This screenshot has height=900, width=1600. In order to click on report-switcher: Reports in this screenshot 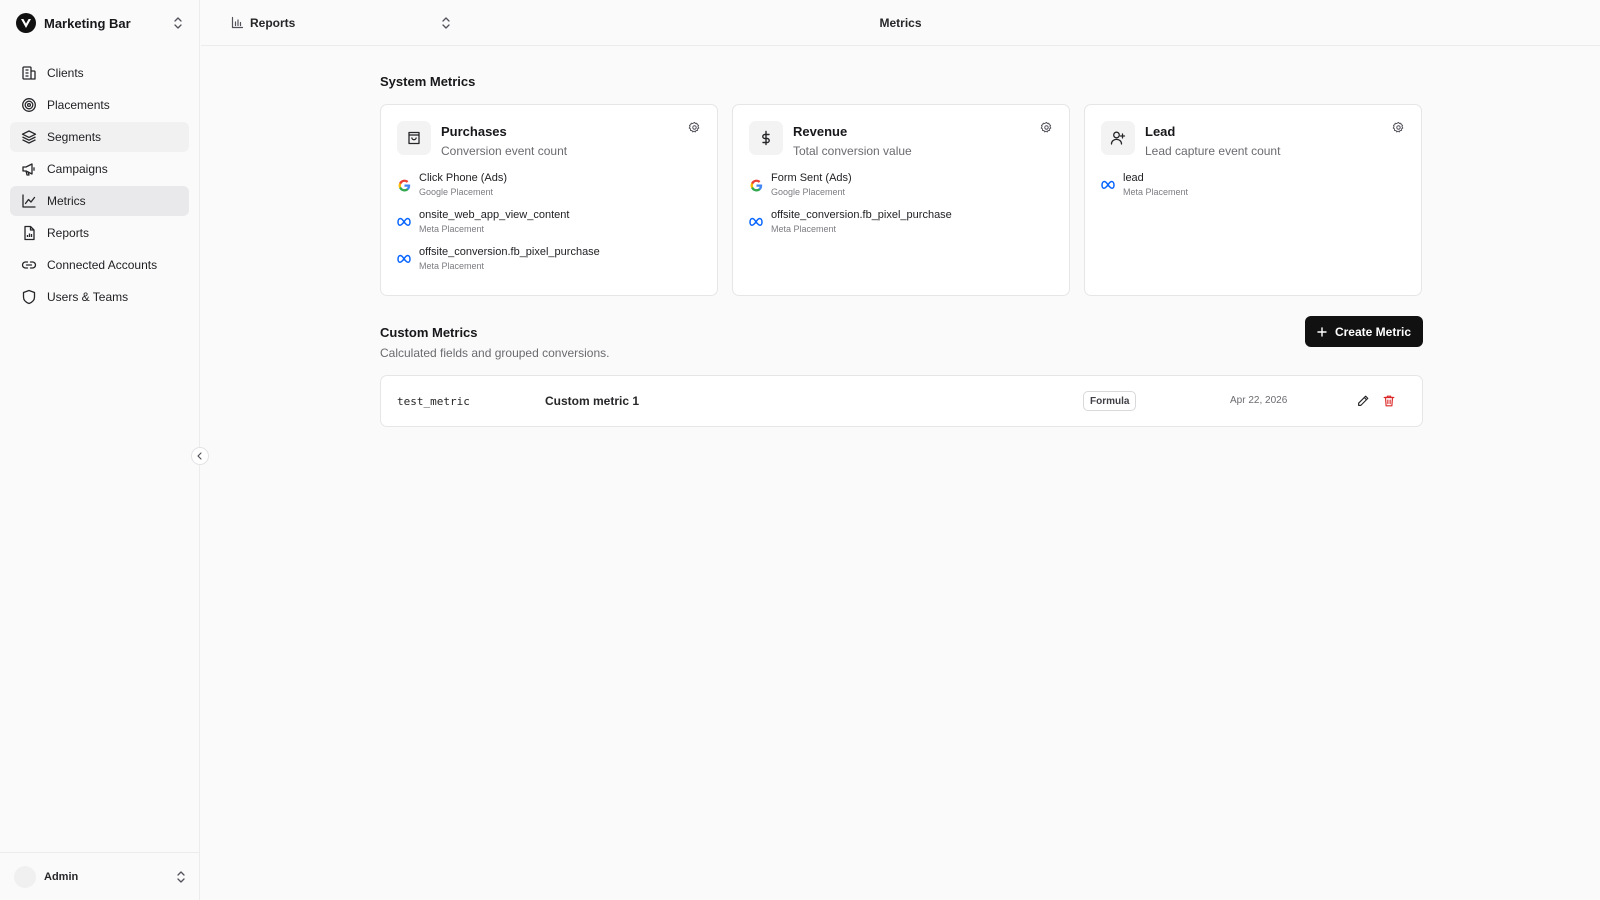, I will do `click(326, 23)`.